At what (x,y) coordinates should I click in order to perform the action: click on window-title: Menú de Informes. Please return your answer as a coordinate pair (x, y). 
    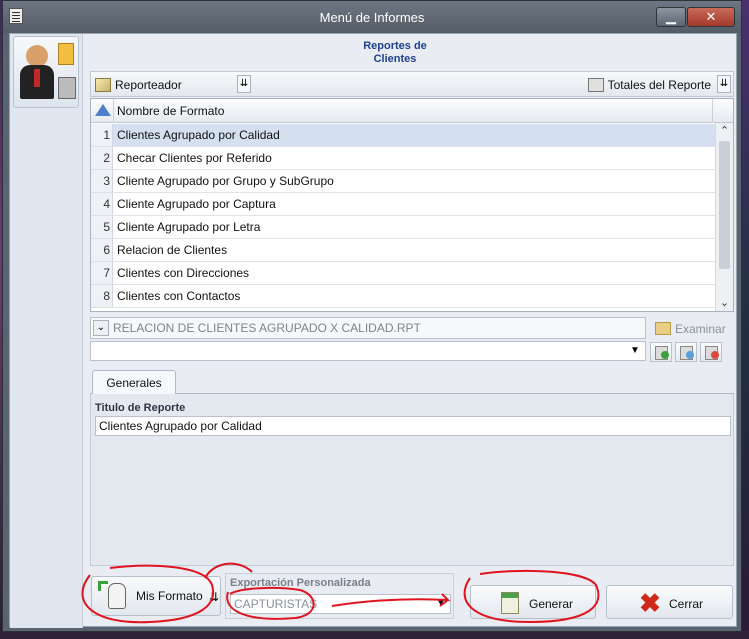
    Looking at the image, I should click on (372, 17).